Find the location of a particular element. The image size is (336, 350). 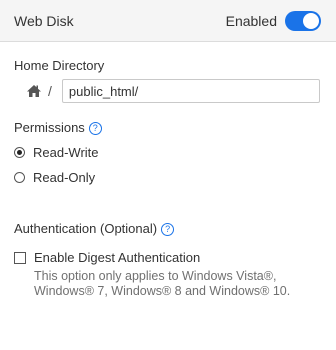

digest-auth-label: Enable Digest Authentication is located at coordinates (117, 257).